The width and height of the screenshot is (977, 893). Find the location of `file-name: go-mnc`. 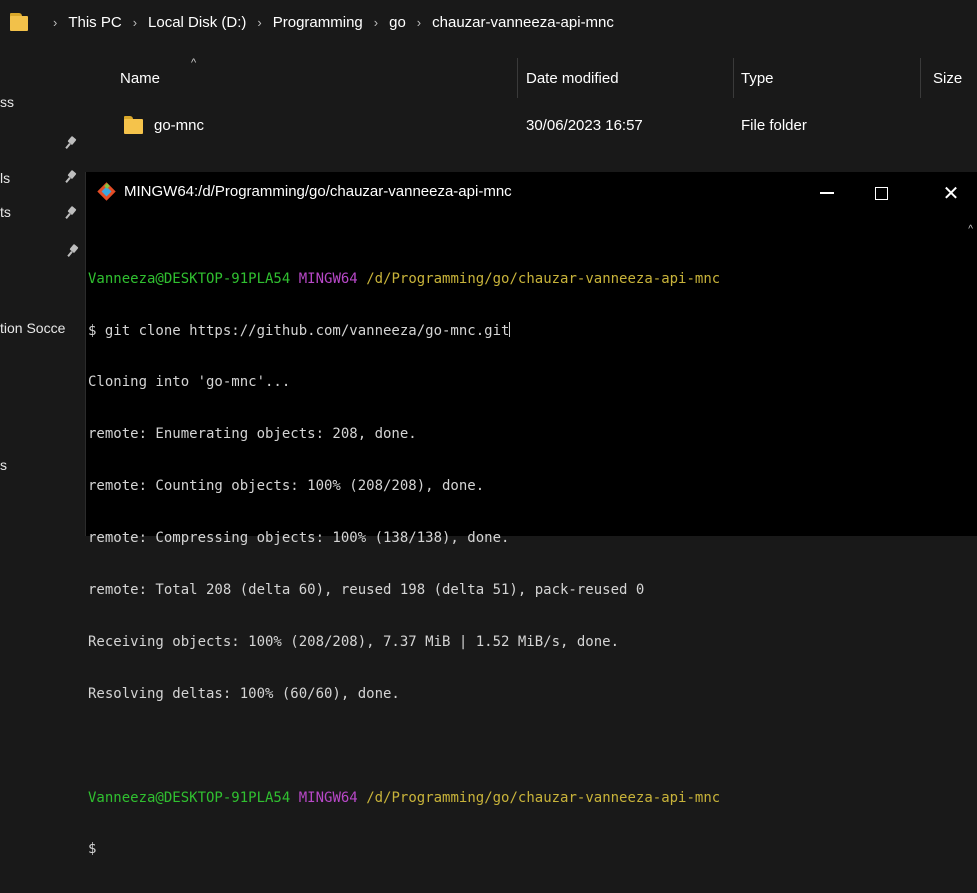

file-name: go-mnc is located at coordinates (179, 125).